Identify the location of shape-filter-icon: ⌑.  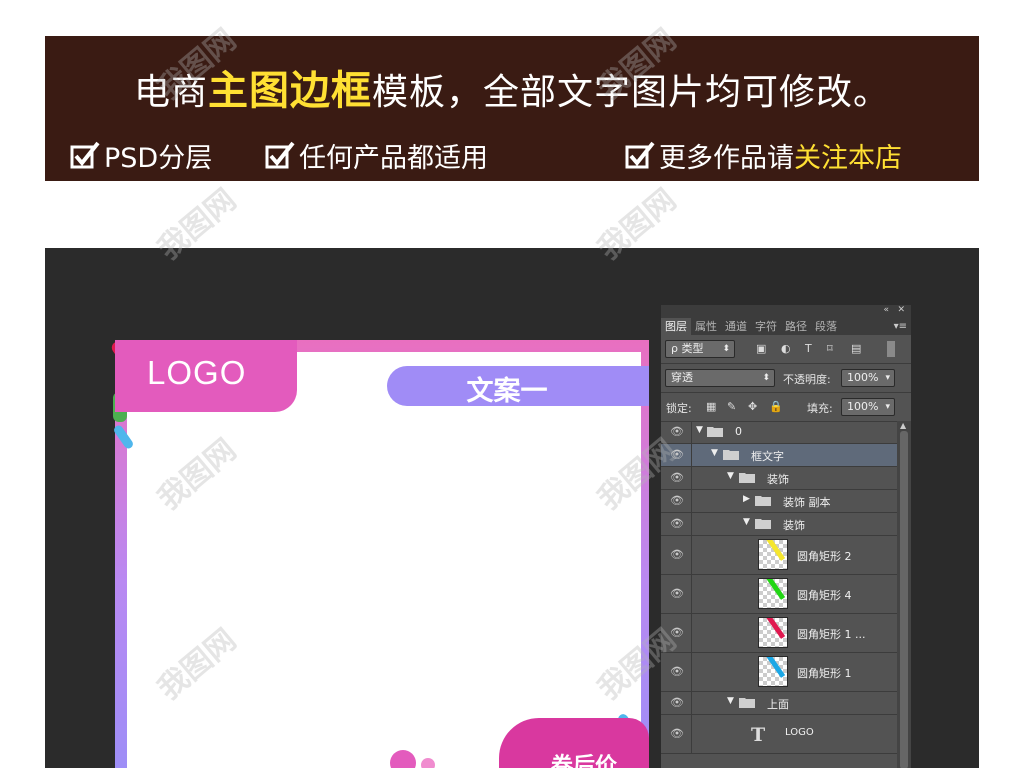
(830, 348).